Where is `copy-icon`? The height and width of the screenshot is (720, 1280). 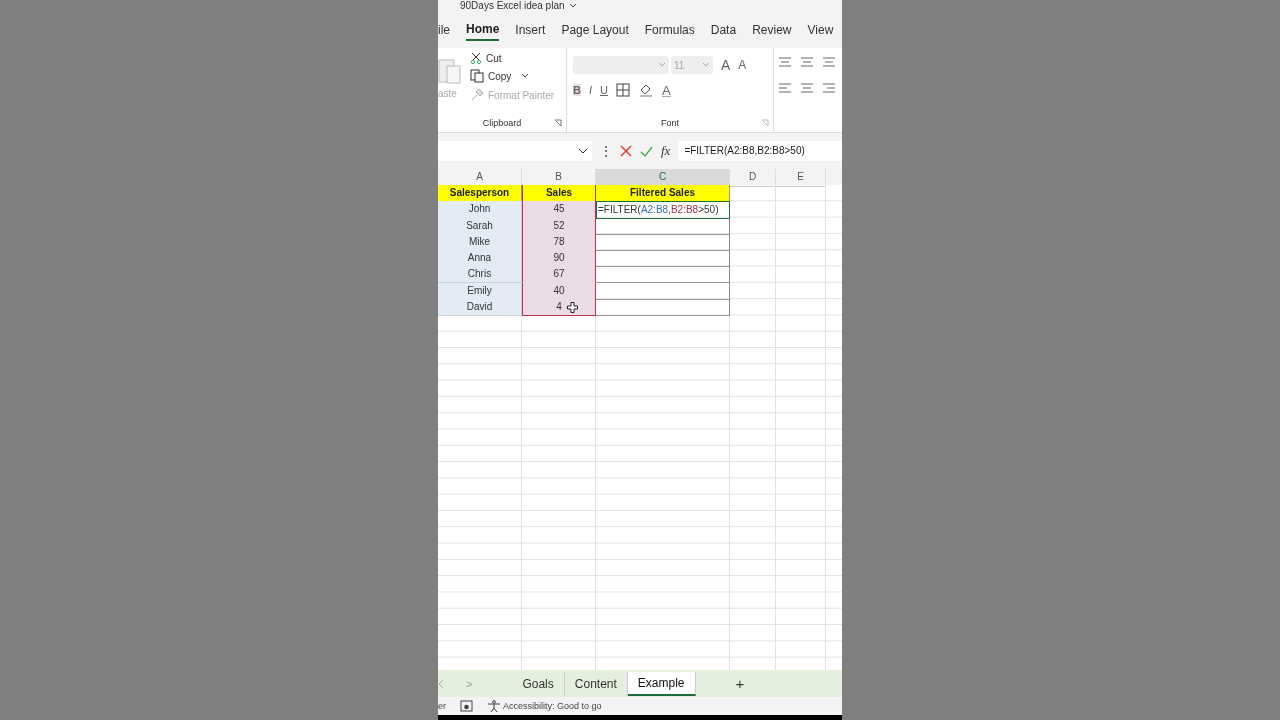 copy-icon is located at coordinates (477, 76).